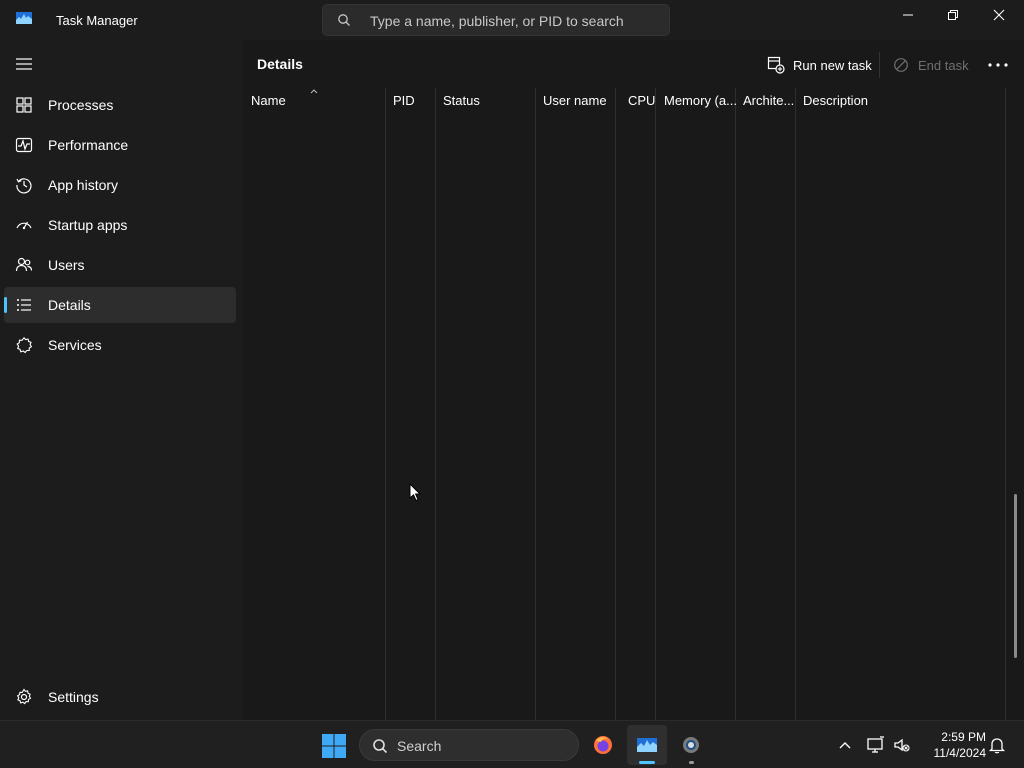 The image size is (1024, 768). What do you see at coordinates (845, 745) in the screenshot?
I see `show-hidden-icons-icon` at bounding box center [845, 745].